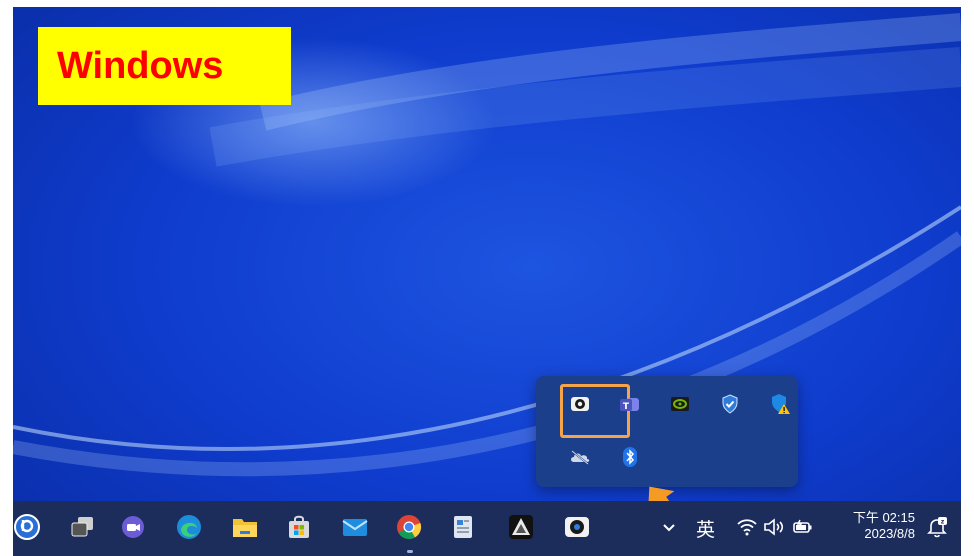 This screenshot has height=556, width=974. I want to click on taskbar: 英 下午 02:15 2023/8/8 z, so click(487, 528).